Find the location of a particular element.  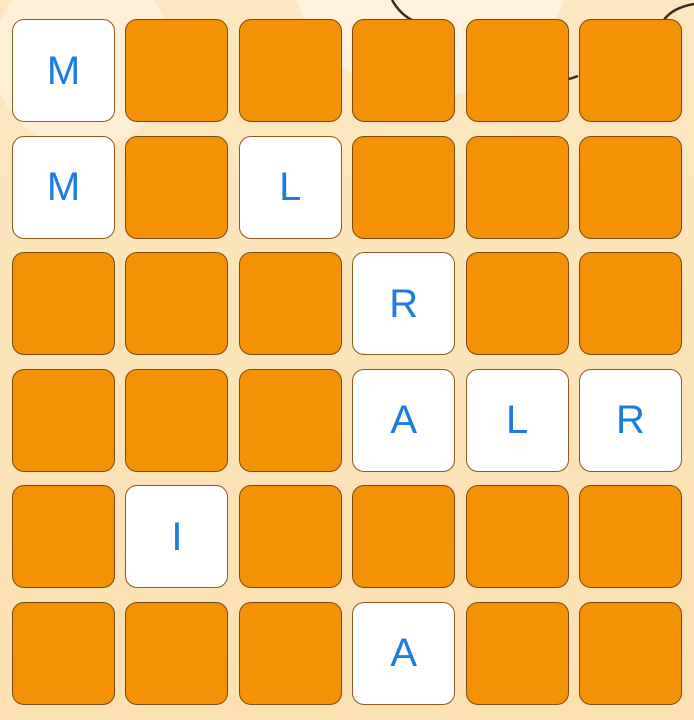

revealed-tile: I is located at coordinates (177, 537).